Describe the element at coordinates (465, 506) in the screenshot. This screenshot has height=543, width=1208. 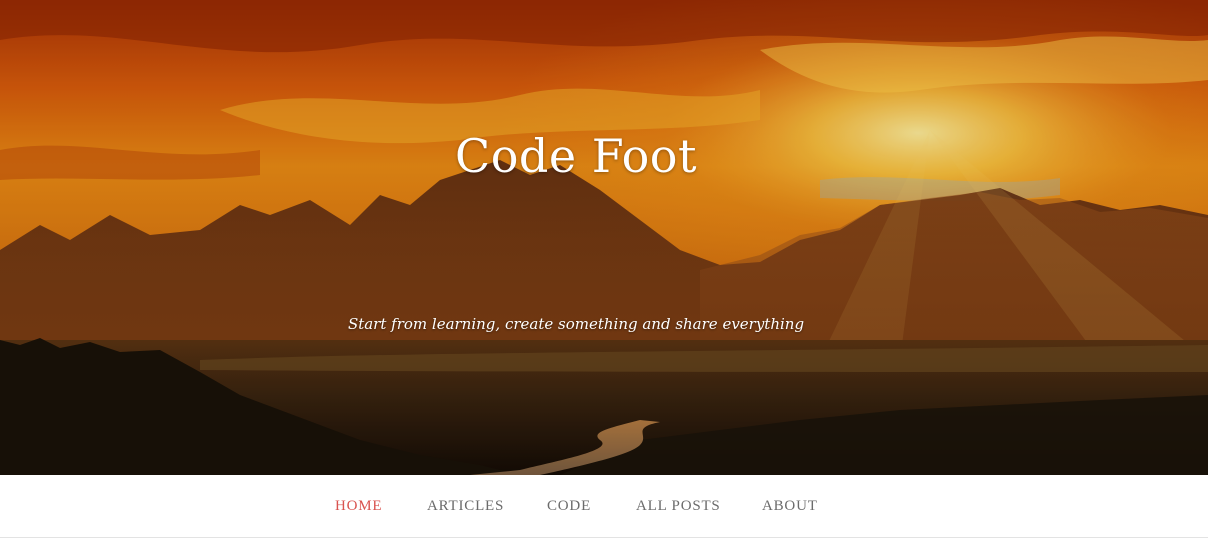
I see `nav-item-articles: ARTICLES` at that location.